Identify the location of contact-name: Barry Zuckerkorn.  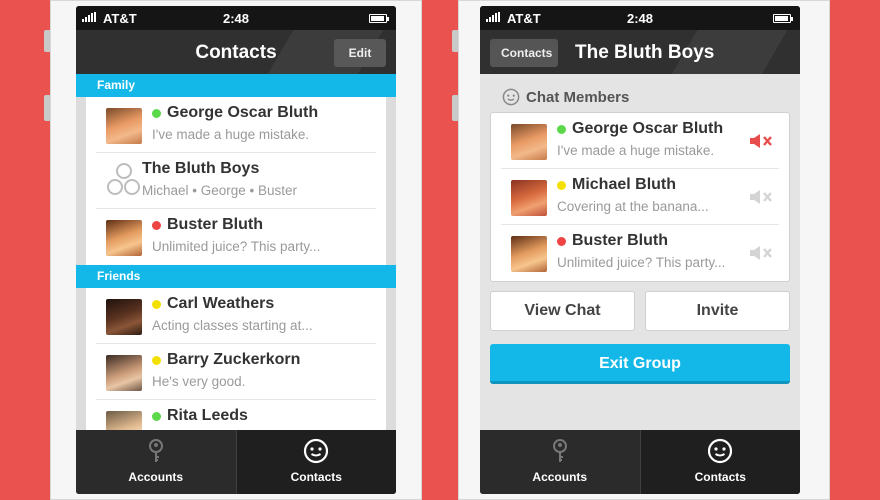
(234, 359).